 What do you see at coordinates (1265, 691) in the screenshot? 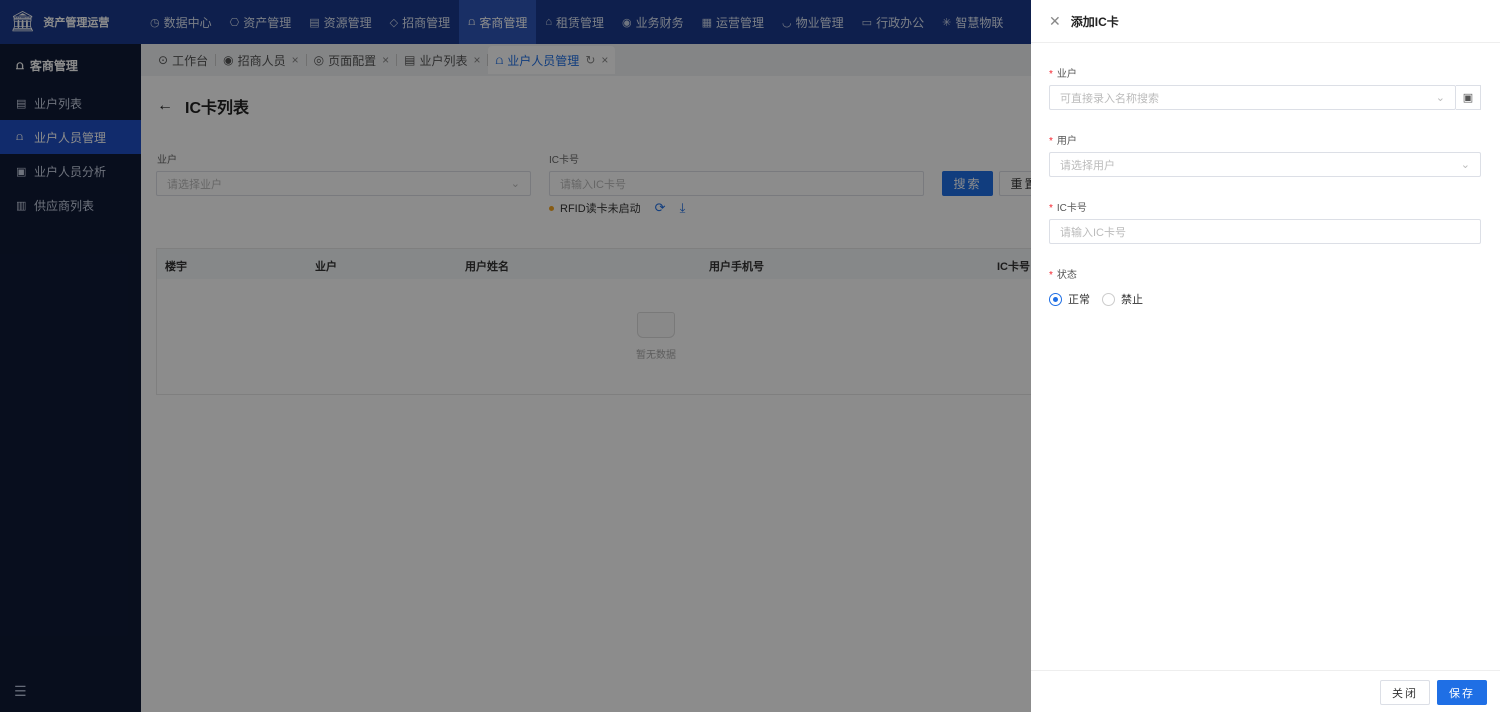
I see `drawer-footer: 关闭 保存` at bounding box center [1265, 691].